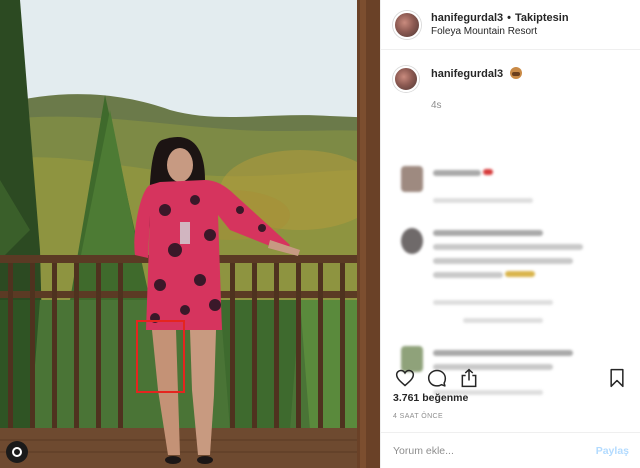  Describe the element at coordinates (406, 79) in the screenshot. I see `caption-avatar` at that location.